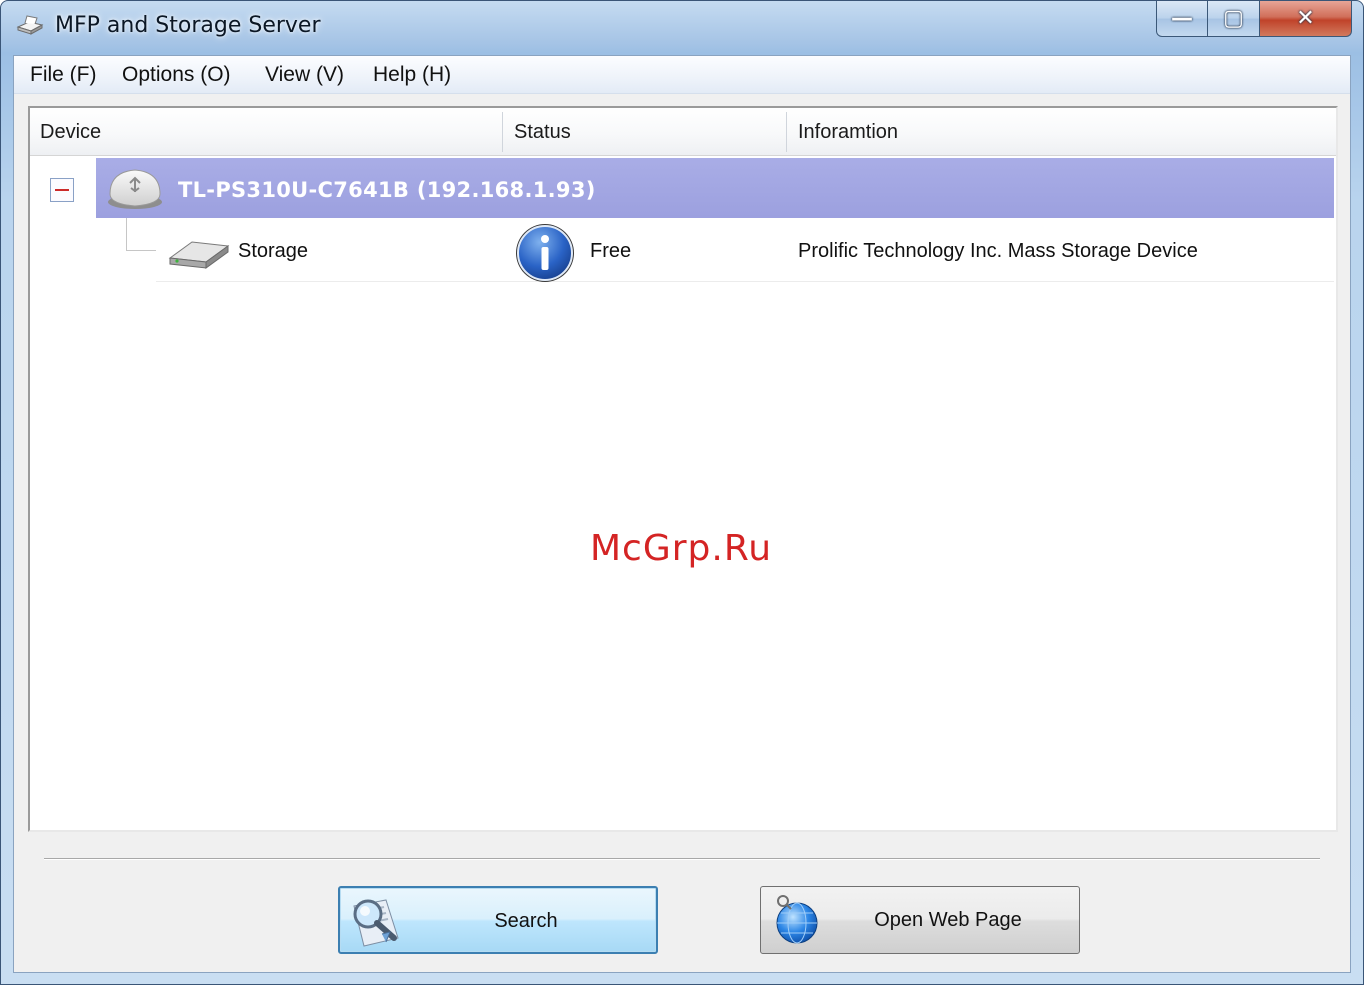 The image size is (1364, 985). Describe the element at coordinates (135, 189) in the screenshot. I see `usb-server-icon` at that location.